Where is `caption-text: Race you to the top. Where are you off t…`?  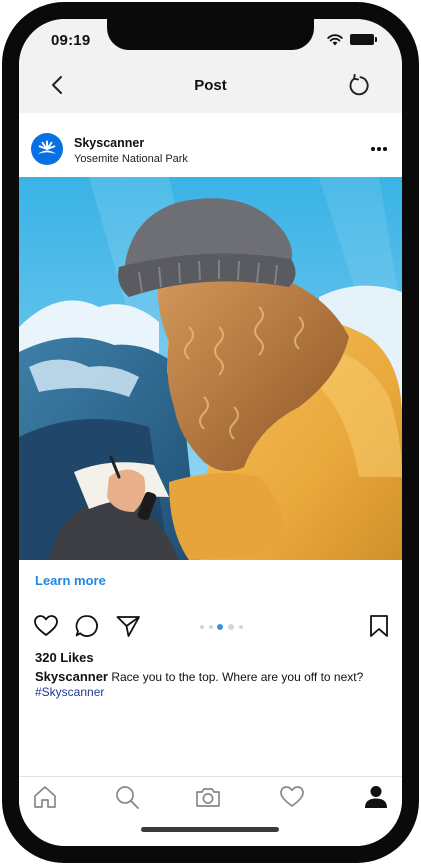 caption-text: Race you to the top. Where are you off t… is located at coordinates (237, 677).